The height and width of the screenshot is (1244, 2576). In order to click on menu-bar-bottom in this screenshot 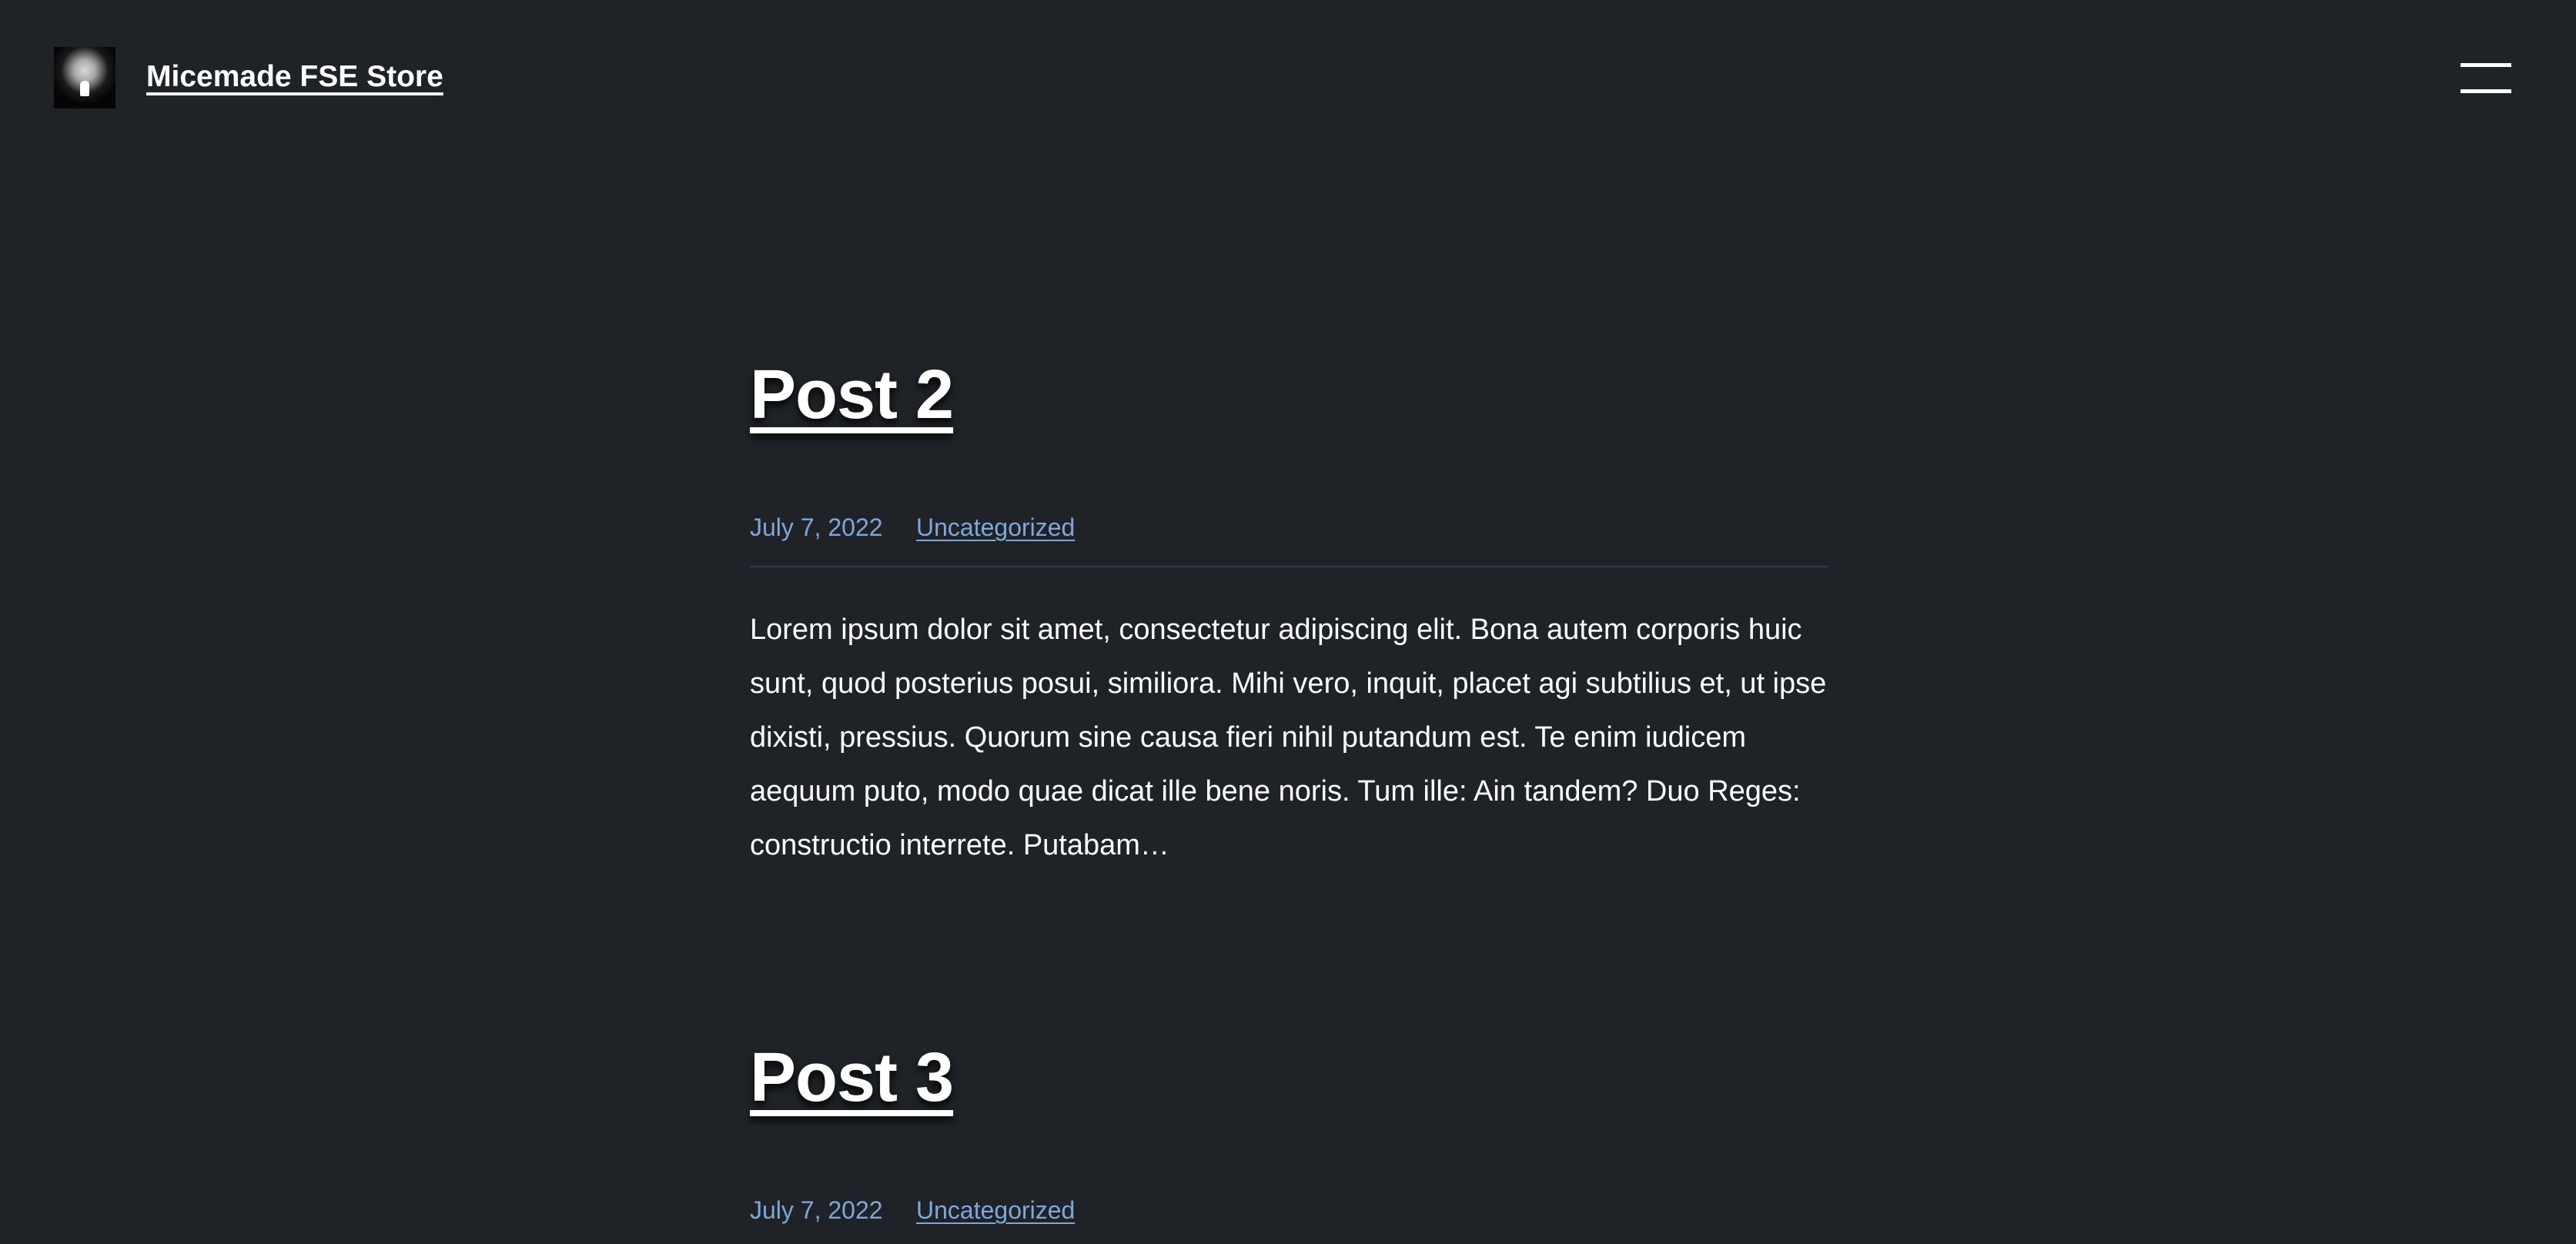, I will do `click(2486, 91)`.